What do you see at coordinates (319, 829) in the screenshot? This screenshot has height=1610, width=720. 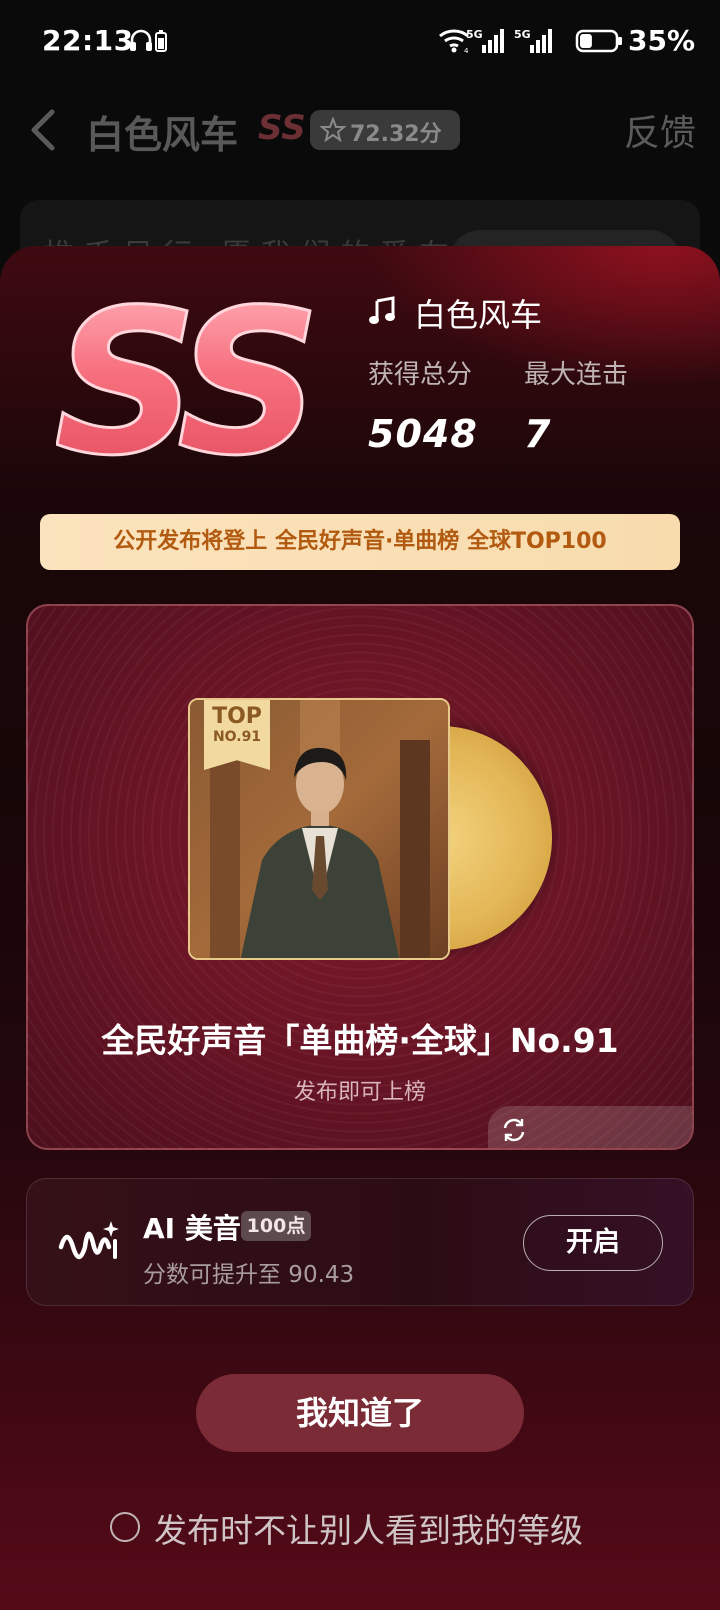 I see `album-cover: TOP NO.91` at bounding box center [319, 829].